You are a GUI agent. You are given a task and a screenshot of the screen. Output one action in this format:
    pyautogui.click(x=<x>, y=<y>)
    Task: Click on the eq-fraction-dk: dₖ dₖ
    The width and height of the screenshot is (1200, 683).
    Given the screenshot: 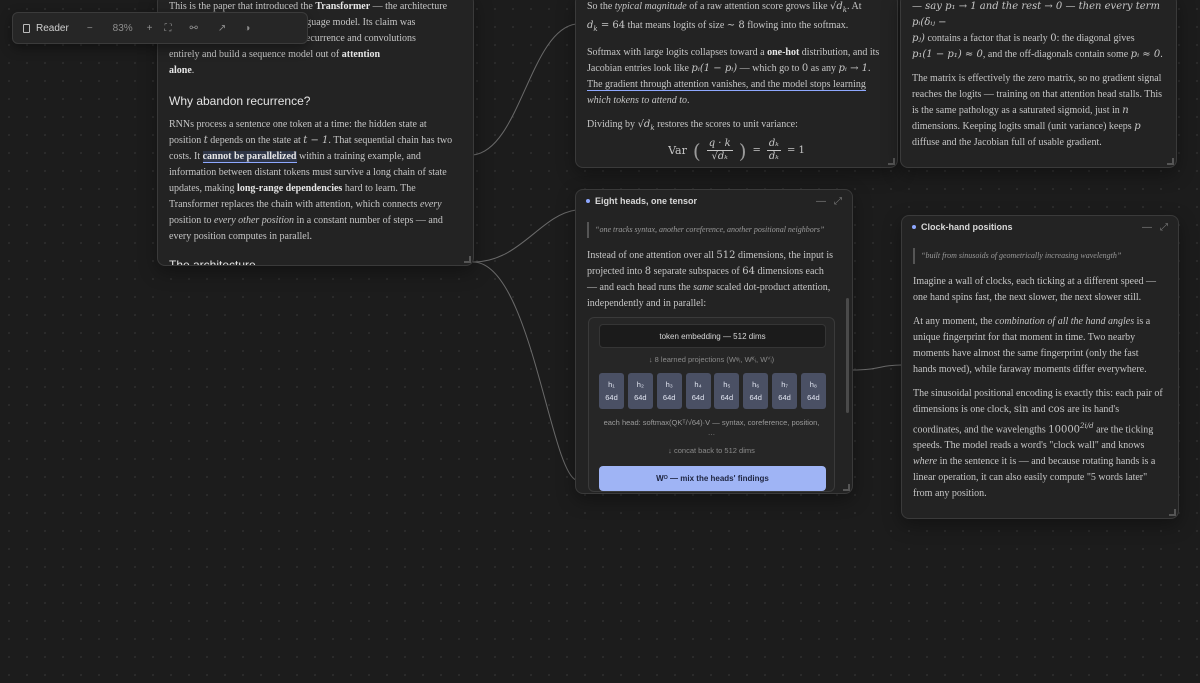 What is the action you would take?
    pyautogui.click(x=773, y=150)
    